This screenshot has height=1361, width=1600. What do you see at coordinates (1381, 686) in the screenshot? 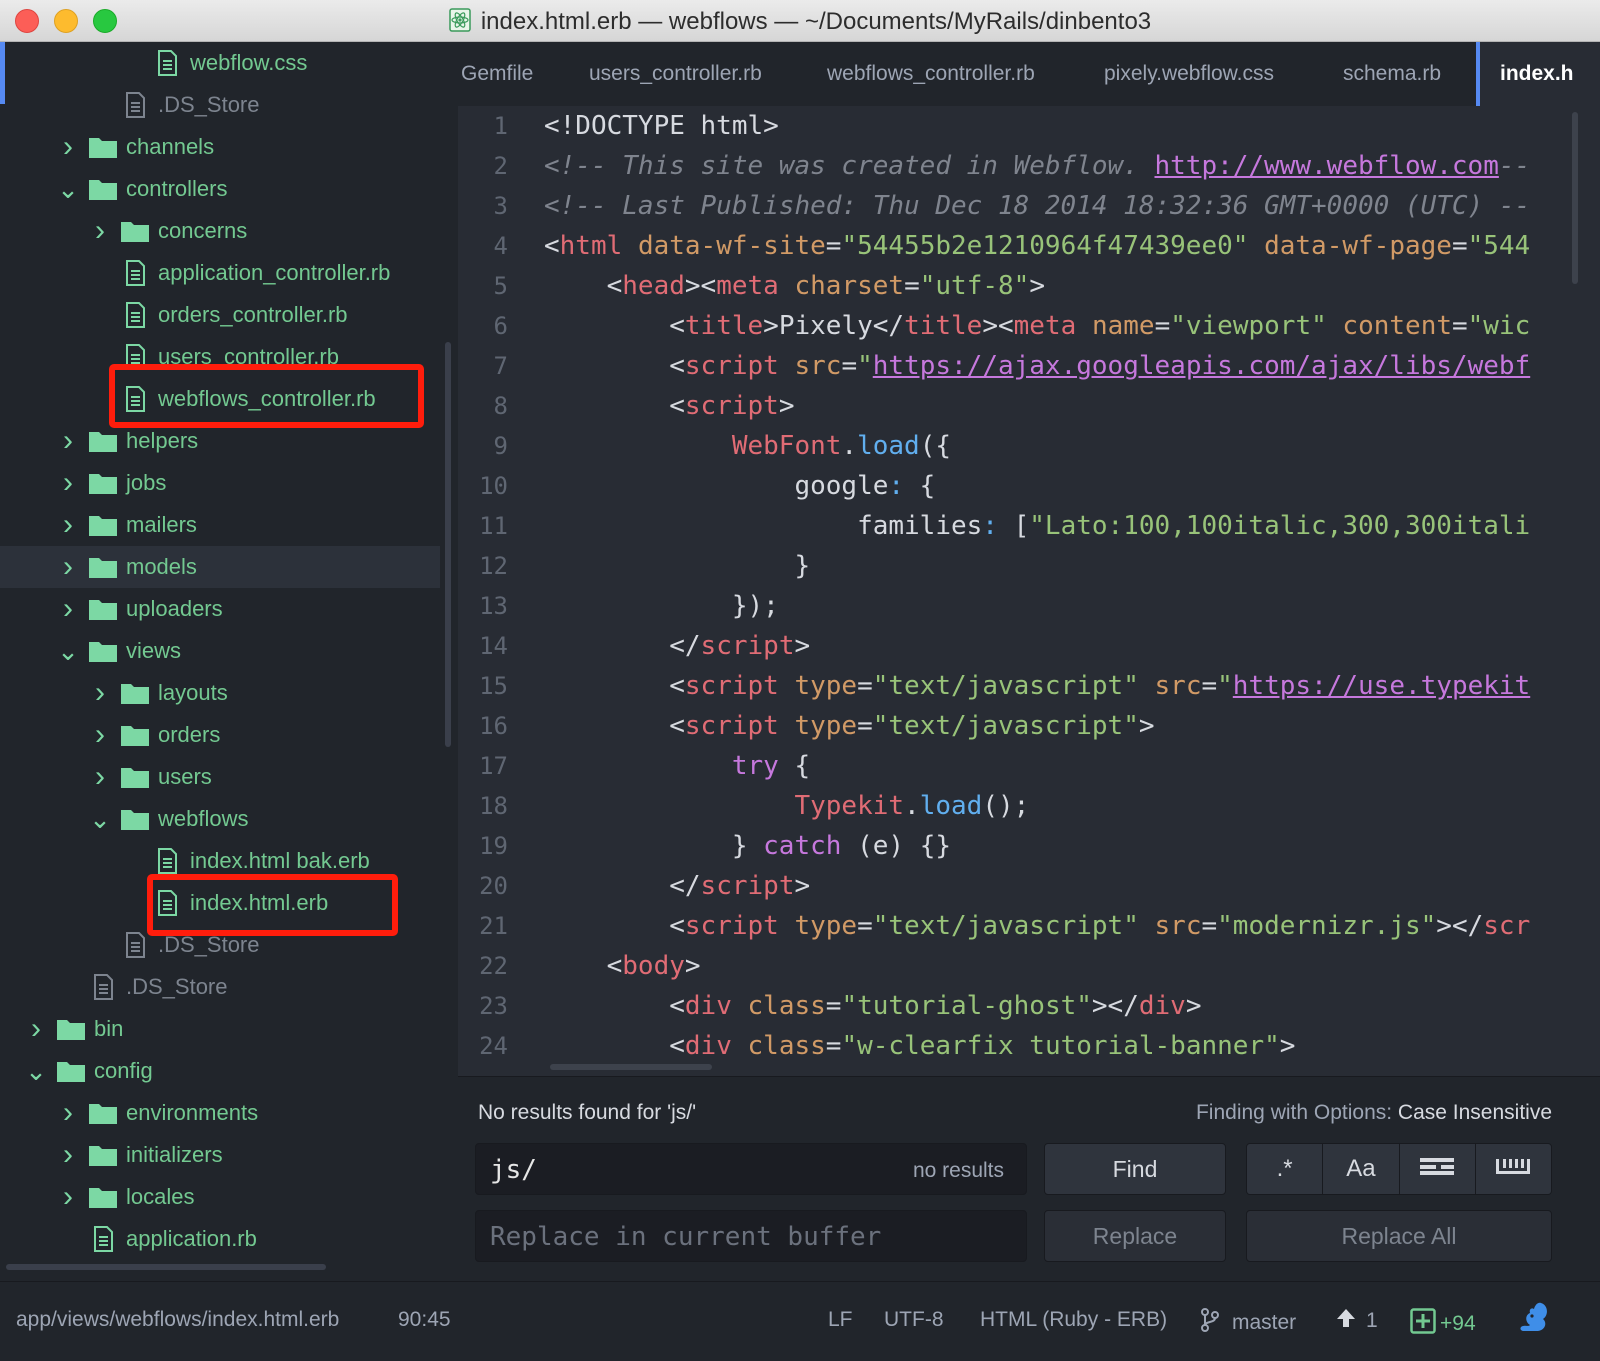
I see `code-token: https://use.typekit` at bounding box center [1381, 686].